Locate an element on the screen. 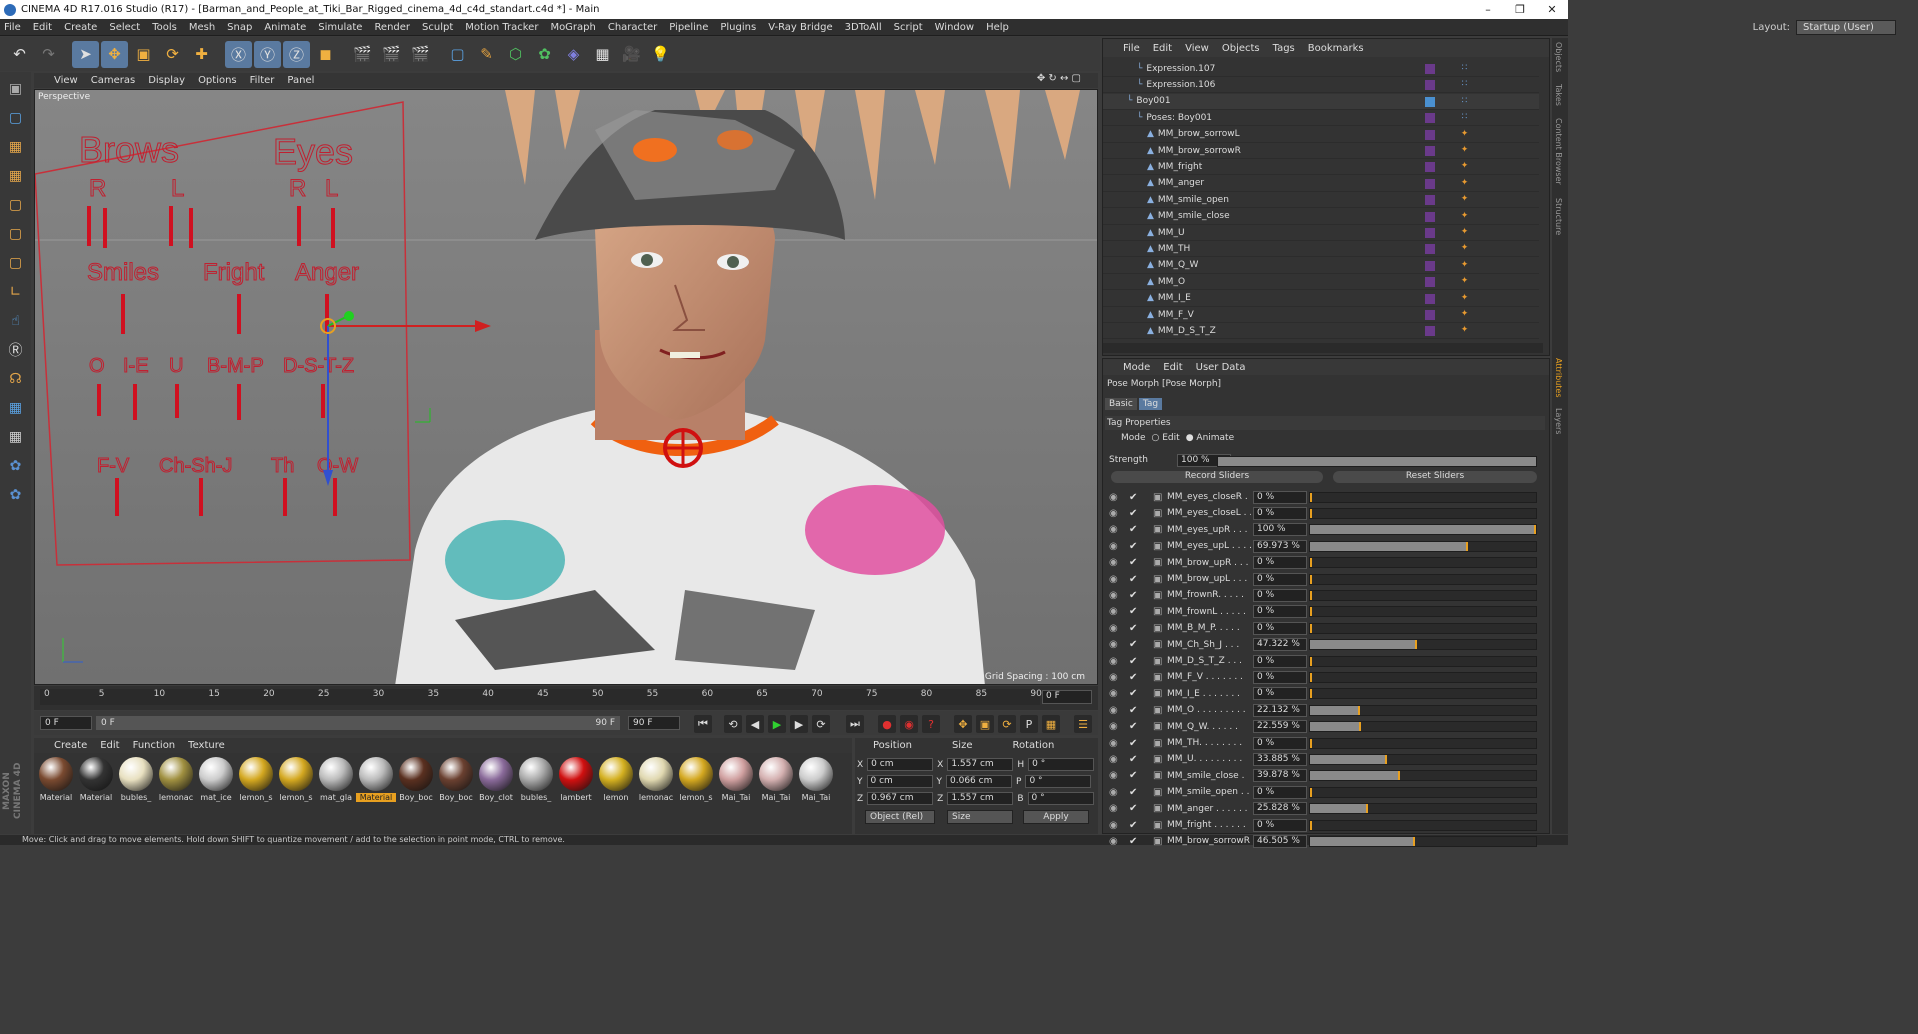  side-tab-takes: Takes is located at coordinates (1558, 95).